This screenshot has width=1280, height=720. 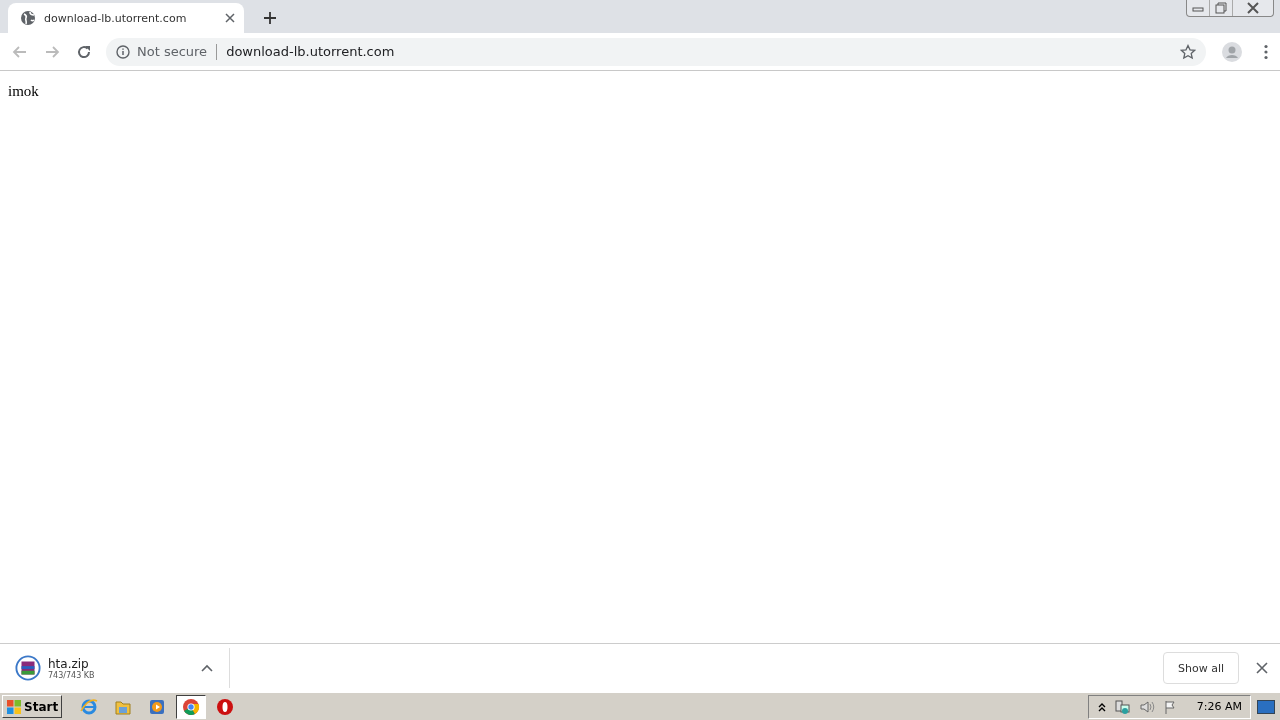 I want to click on caret-up-icon, so click(x=207, y=668).